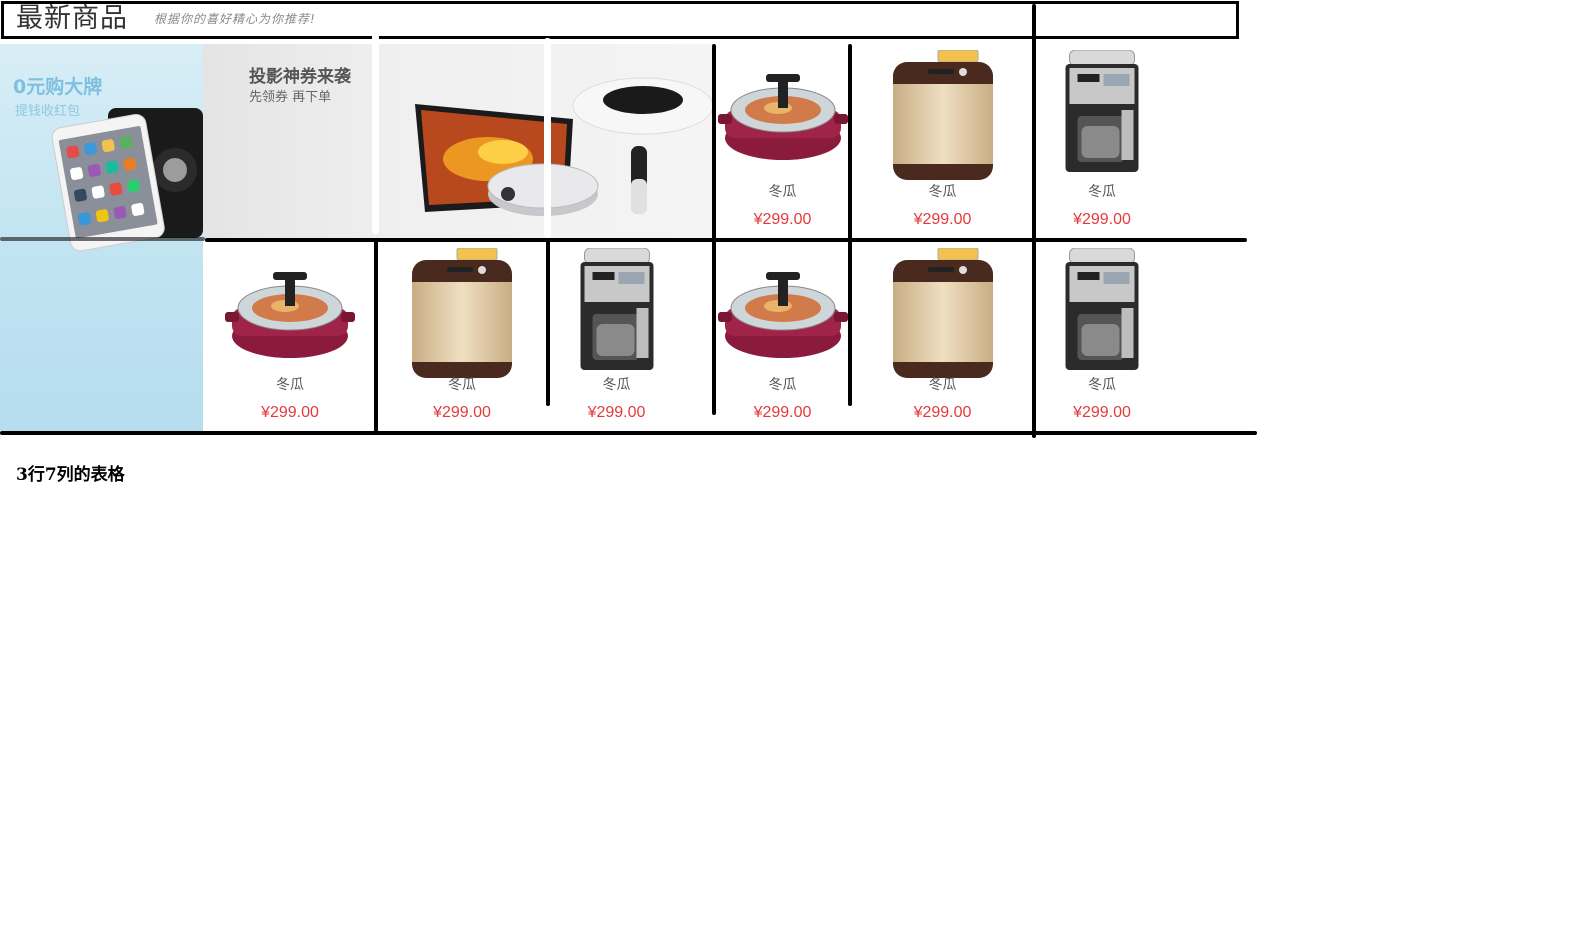  I want to click on promo-banner-title: 0元购大牌, so click(58, 87).